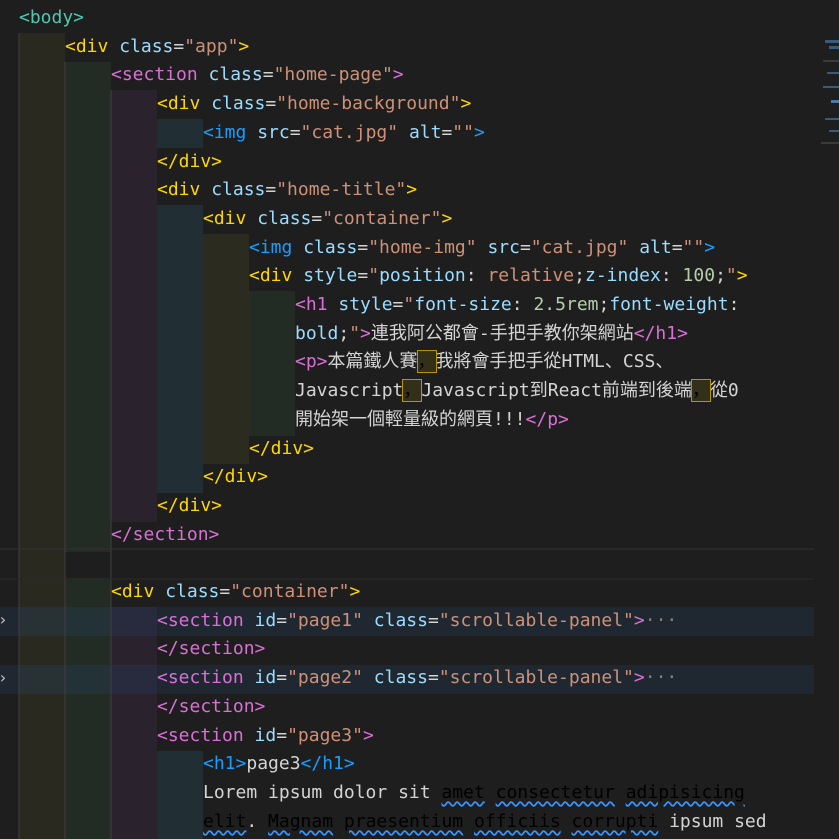 The height and width of the screenshot is (839, 839). What do you see at coordinates (491, 334) in the screenshot?
I see `code-line-text: bold;">連我阿公都會-手把手教你架網站</h1>` at bounding box center [491, 334].